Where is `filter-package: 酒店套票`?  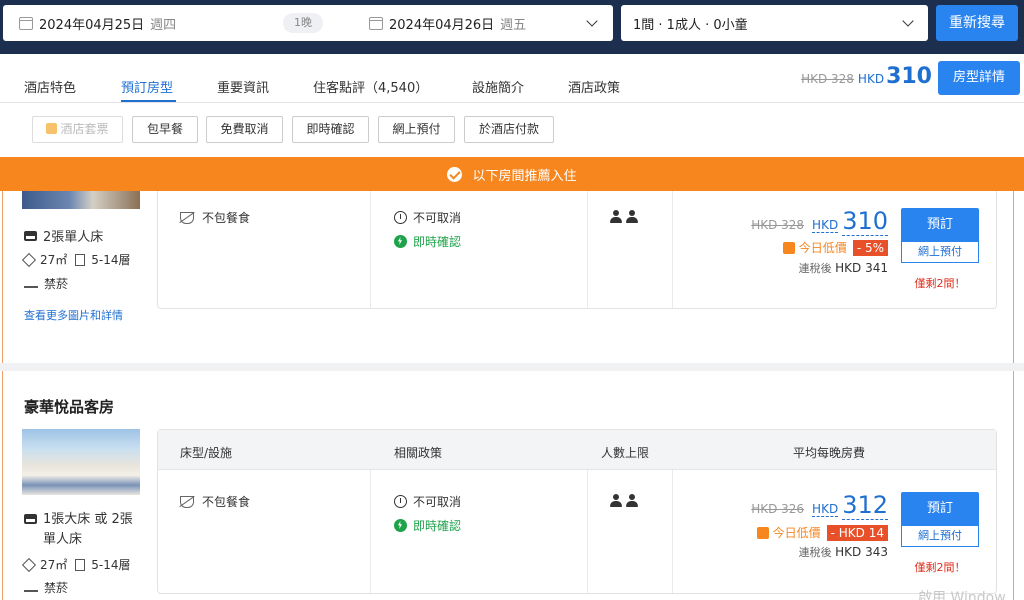
filter-package: 酒店套票 is located at coordinates (77, 129).